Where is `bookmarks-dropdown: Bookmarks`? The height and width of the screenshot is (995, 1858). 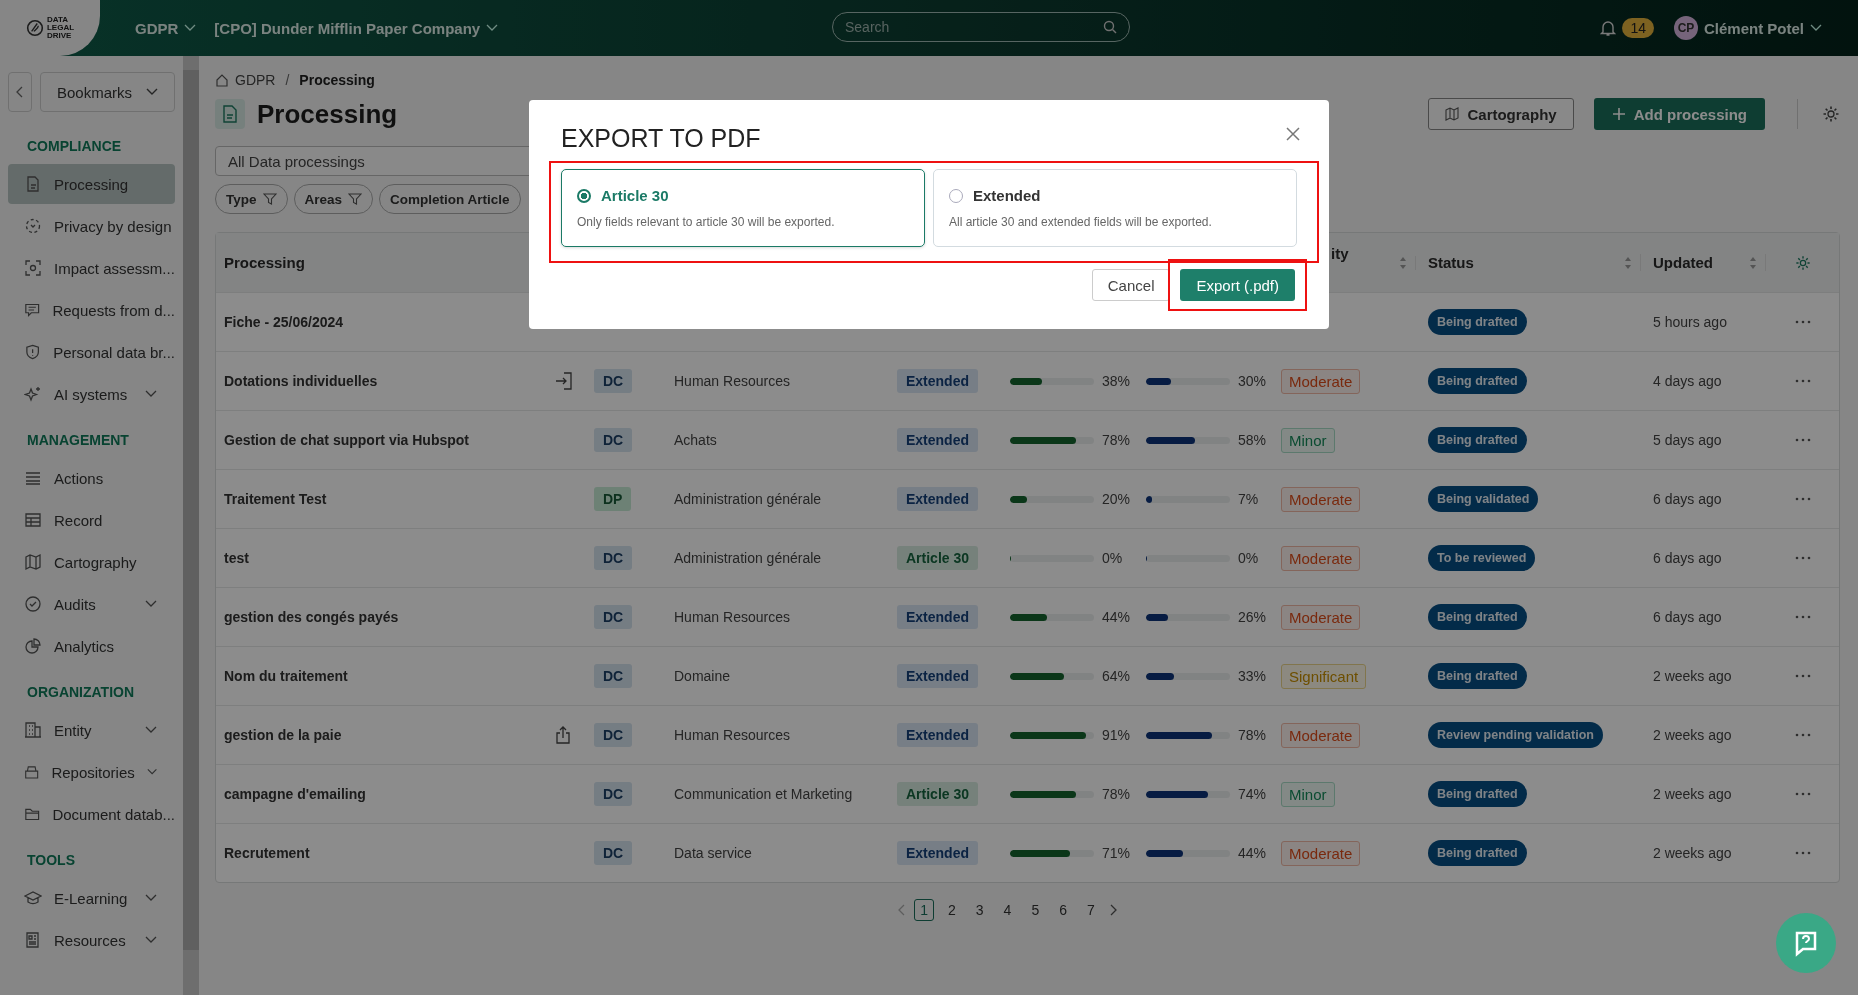 bookmarks-dropdown: Bookmarks is located at coordinates (107, 92).